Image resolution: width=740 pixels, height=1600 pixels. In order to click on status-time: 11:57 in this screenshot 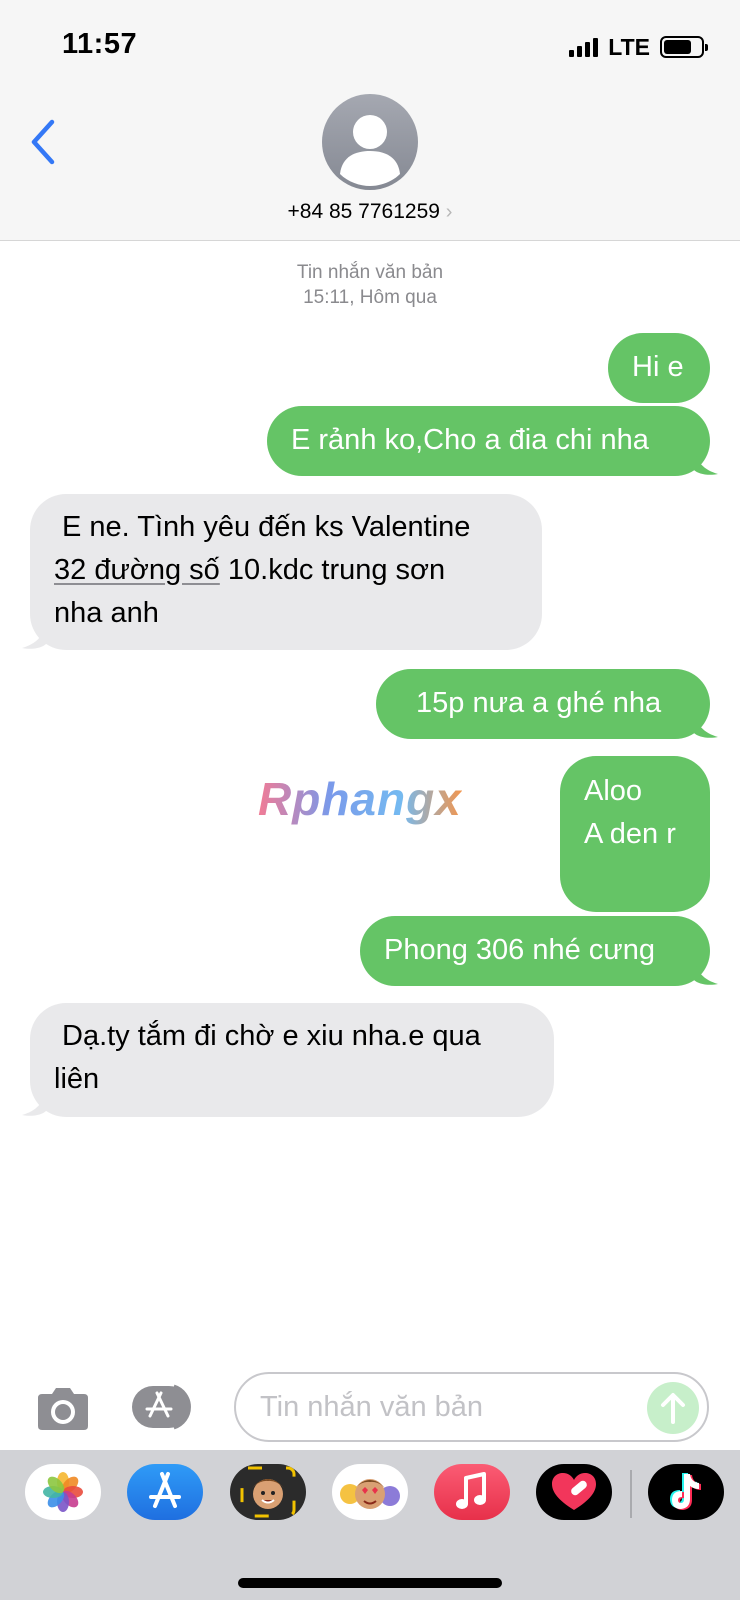, I will do `click(100, 44)`.